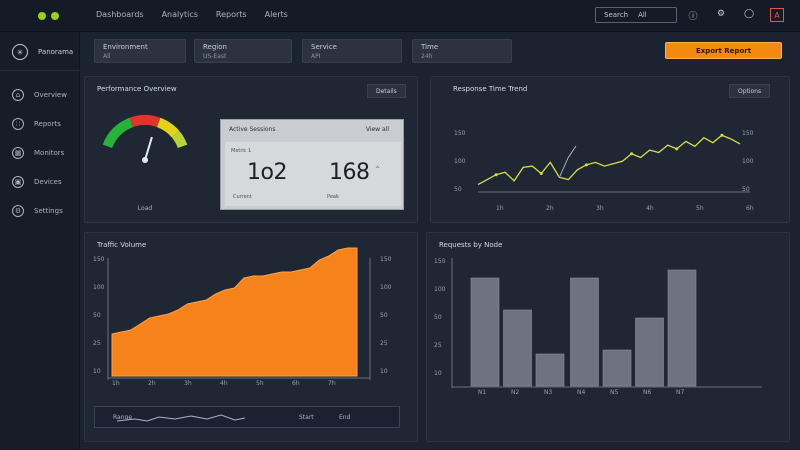  What do you see at coordinates (243, 51) in the screenshot?
I see `filter-region: Region US-East` at bounding box center [243, 51].